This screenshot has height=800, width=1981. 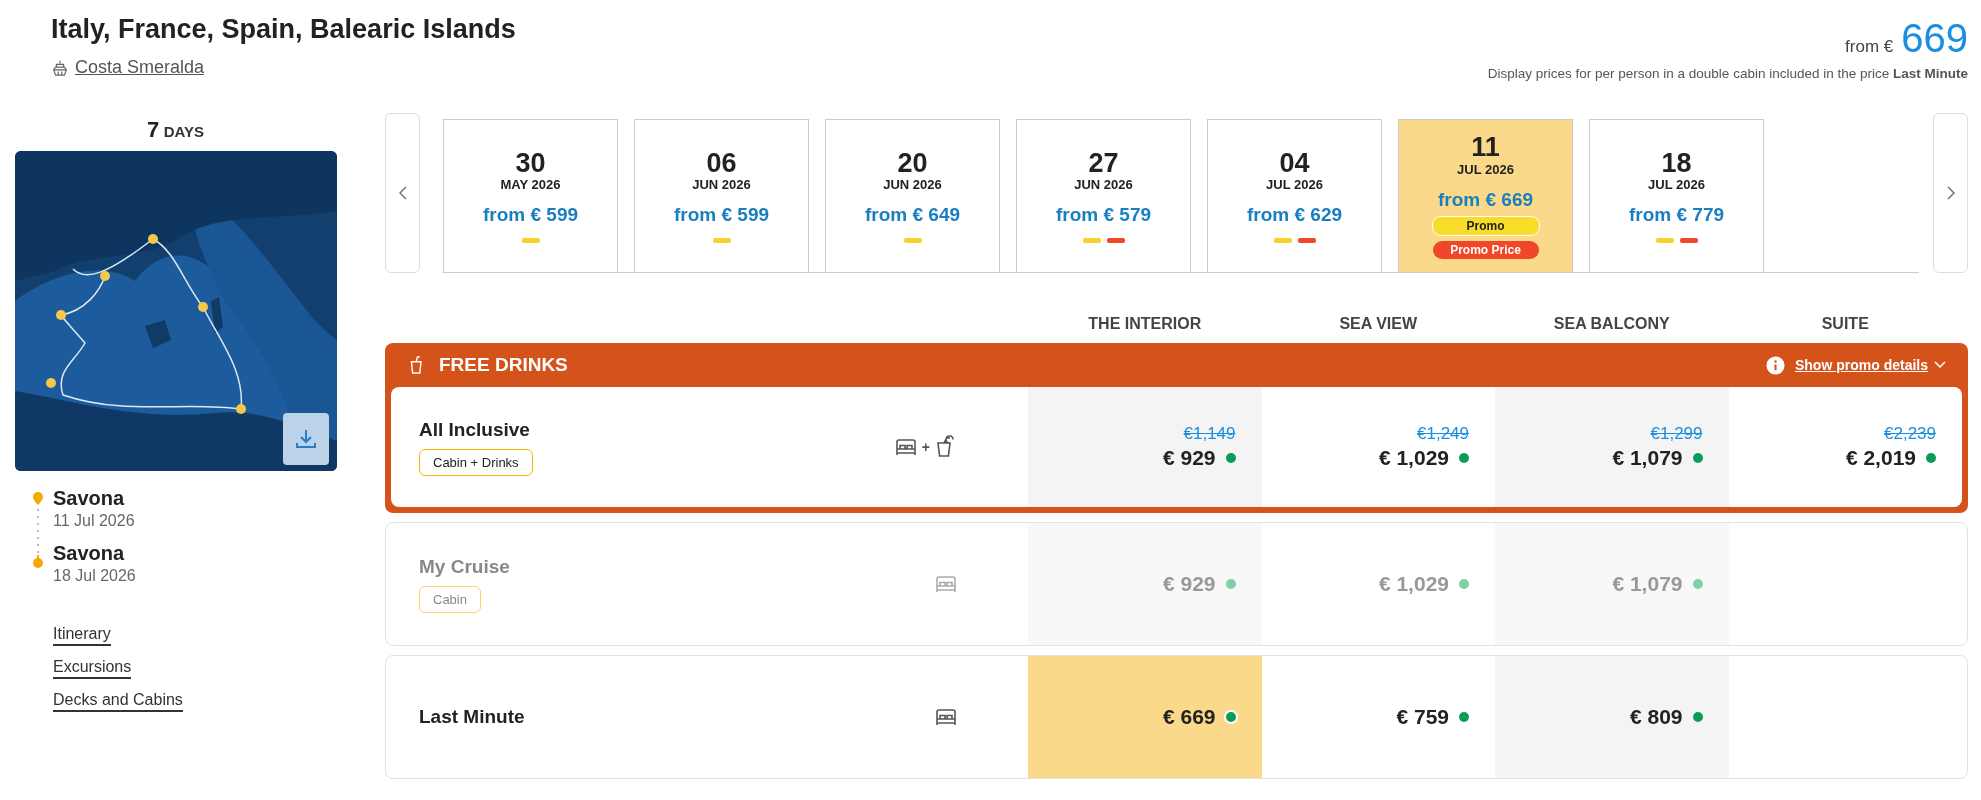 I want to click on price-cell: €2,239 € 2,019, so click(x=1845, y=447).